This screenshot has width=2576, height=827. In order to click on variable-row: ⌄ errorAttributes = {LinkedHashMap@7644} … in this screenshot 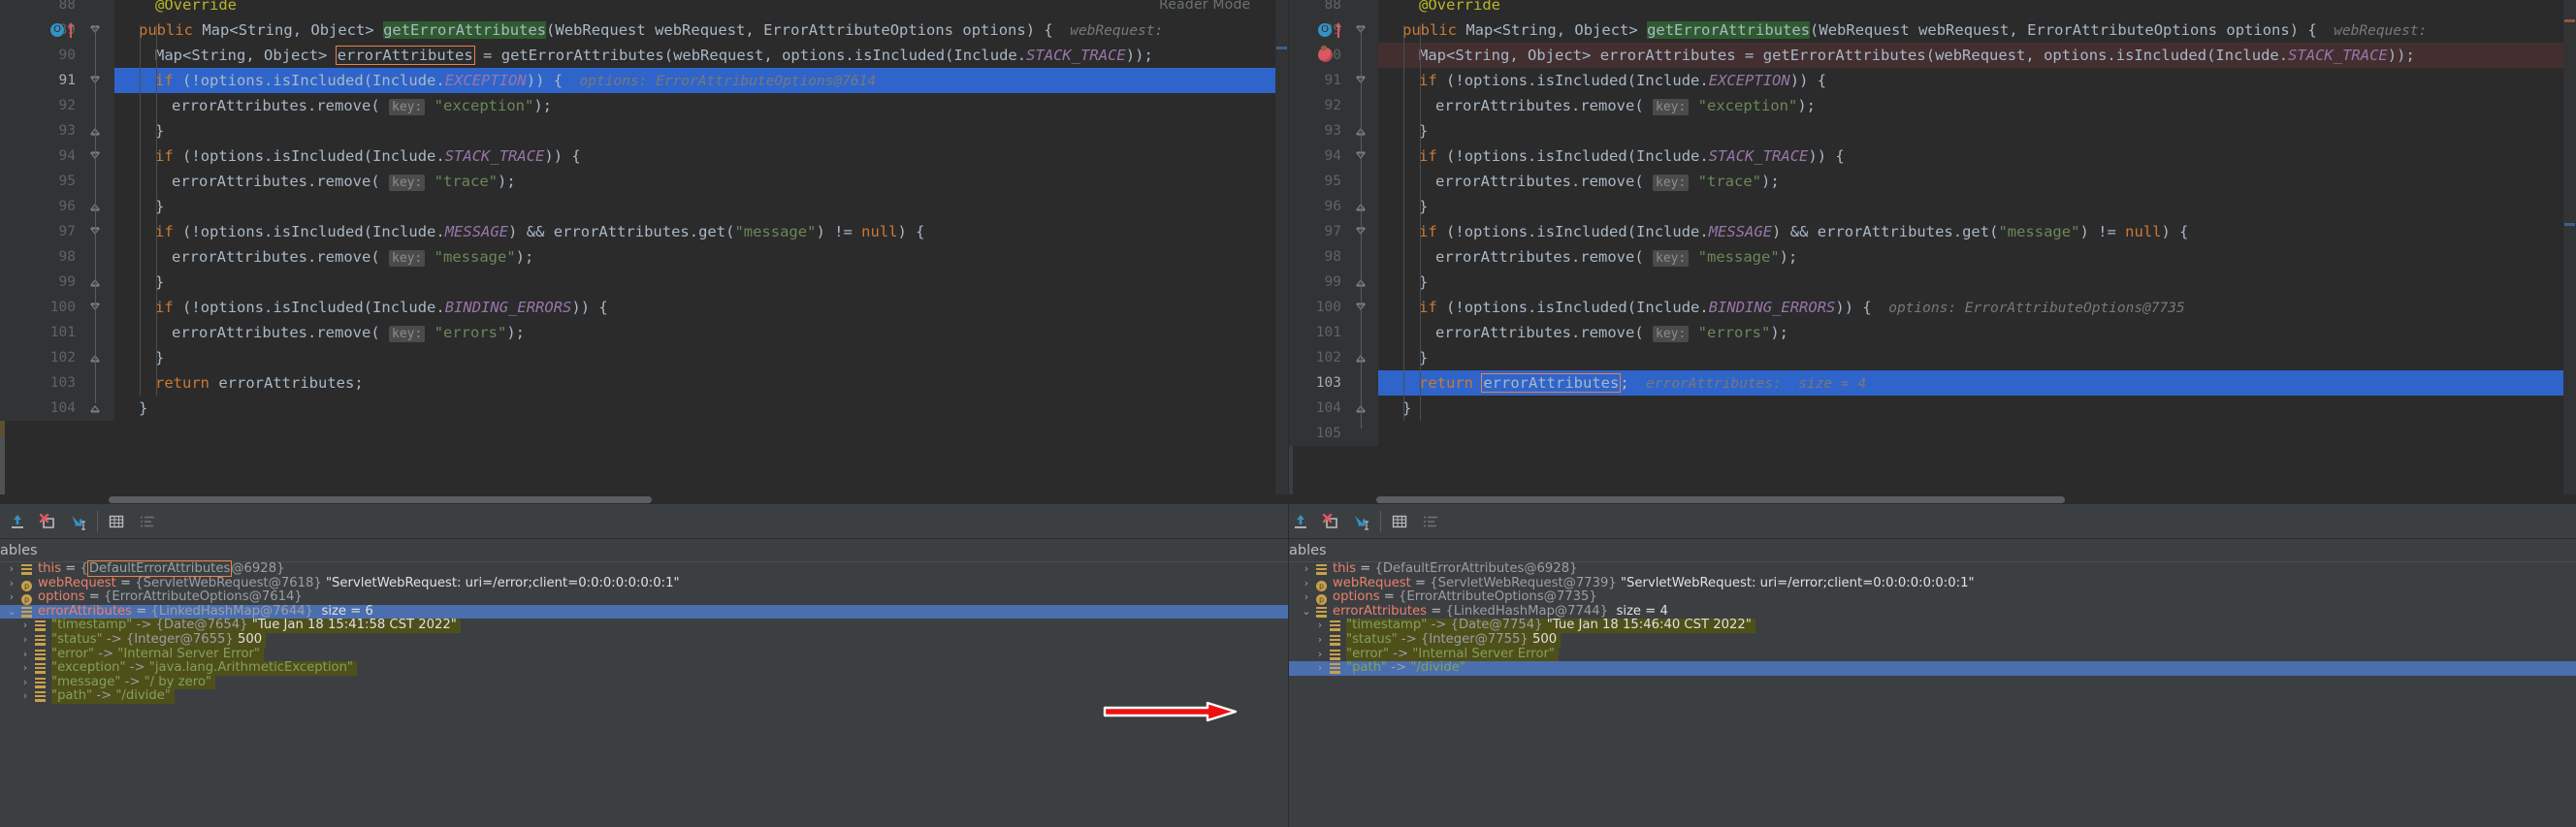, I will do `click(644, 612)`.